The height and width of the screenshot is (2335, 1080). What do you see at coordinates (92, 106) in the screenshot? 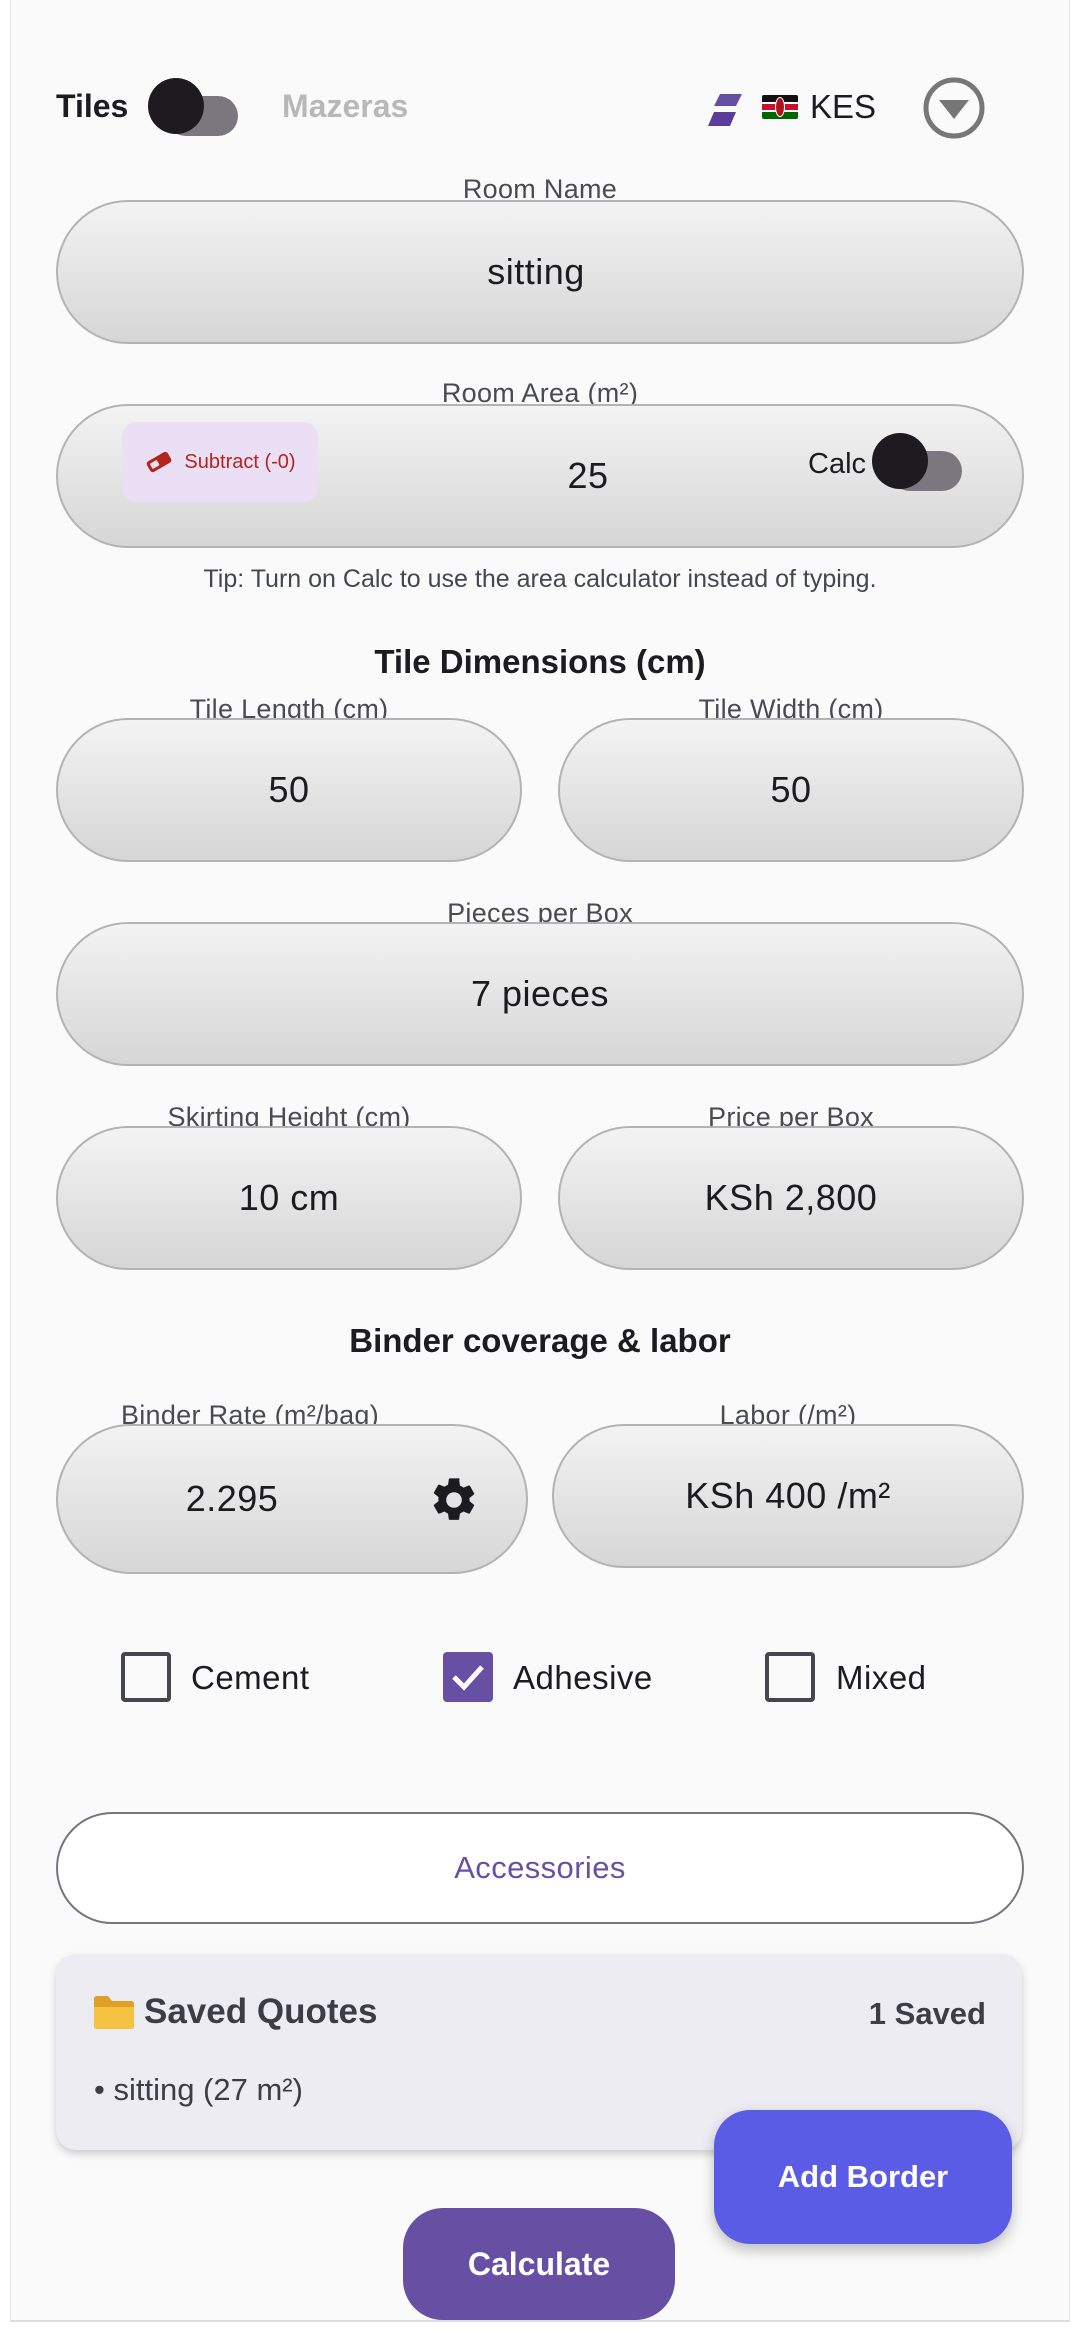
I see `mode-label-tiles: Tiles` at bounding box center [92, 106].